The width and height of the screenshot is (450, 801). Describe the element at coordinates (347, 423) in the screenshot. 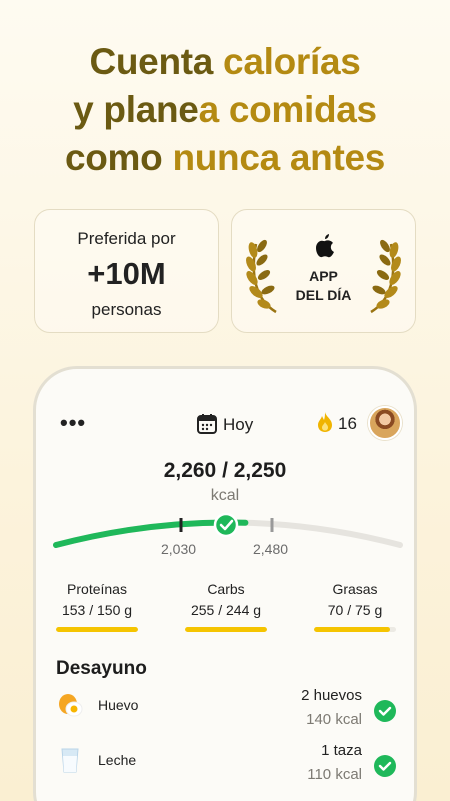

I see `streak-count: 16` at that location.